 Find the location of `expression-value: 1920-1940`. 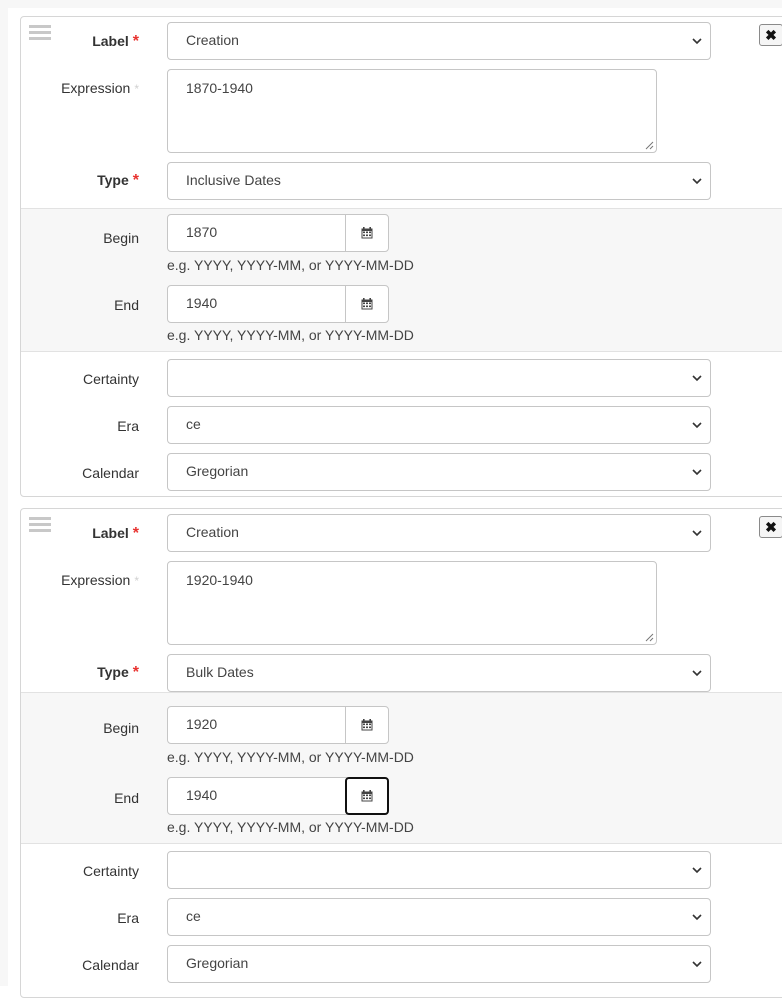

expression-value: 1920-1940 is located at coordinates (219, 580).